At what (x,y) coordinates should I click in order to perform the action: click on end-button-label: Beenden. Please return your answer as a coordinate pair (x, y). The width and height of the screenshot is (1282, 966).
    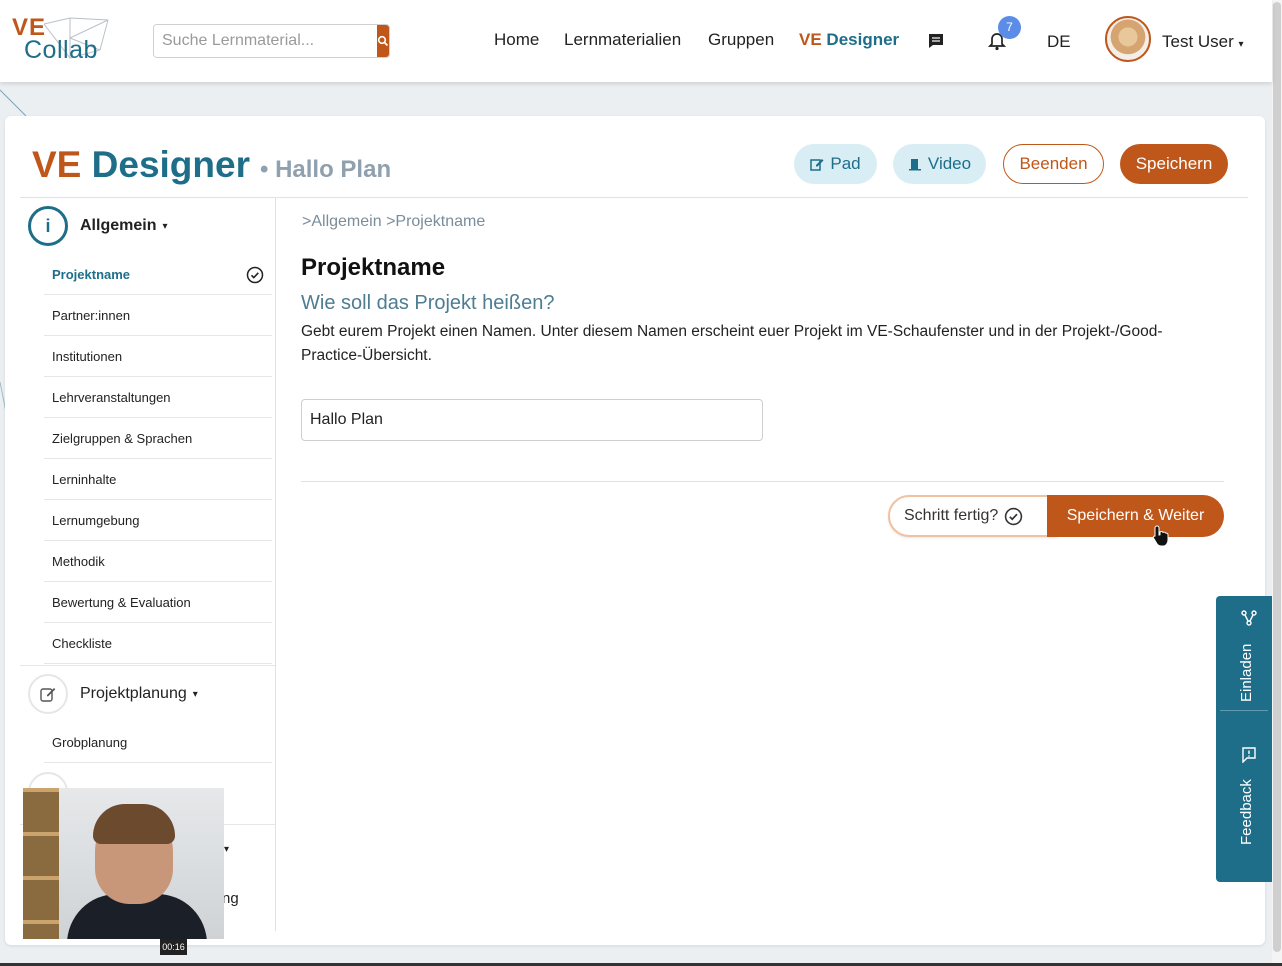
    Looking at the image, I should click on (1053, 163).